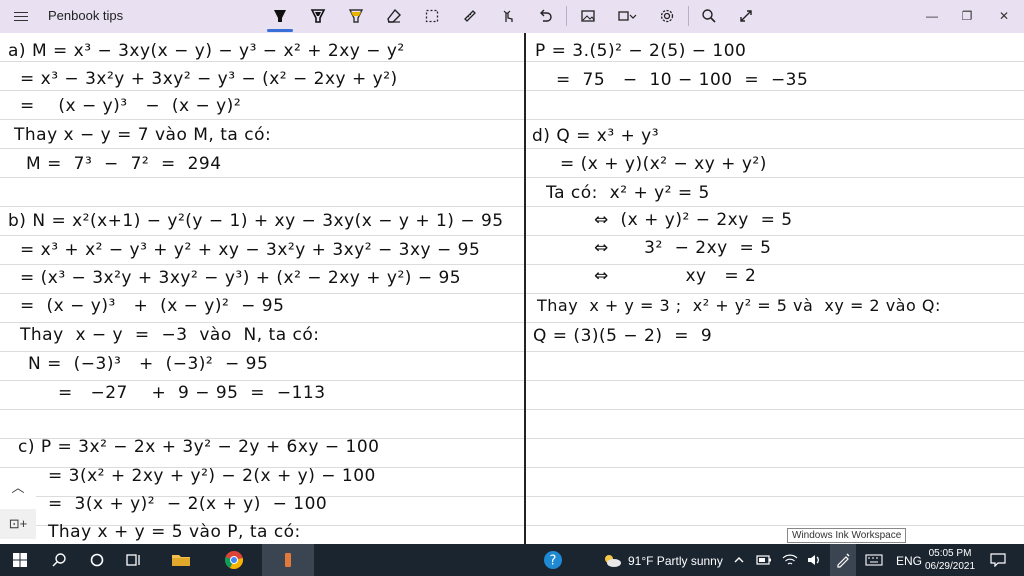 Image resolution: width=1024 pixels, height=576 pixels. I want to click on ink-line: = (x − y)³ − (x − y)², so click(131, 106).